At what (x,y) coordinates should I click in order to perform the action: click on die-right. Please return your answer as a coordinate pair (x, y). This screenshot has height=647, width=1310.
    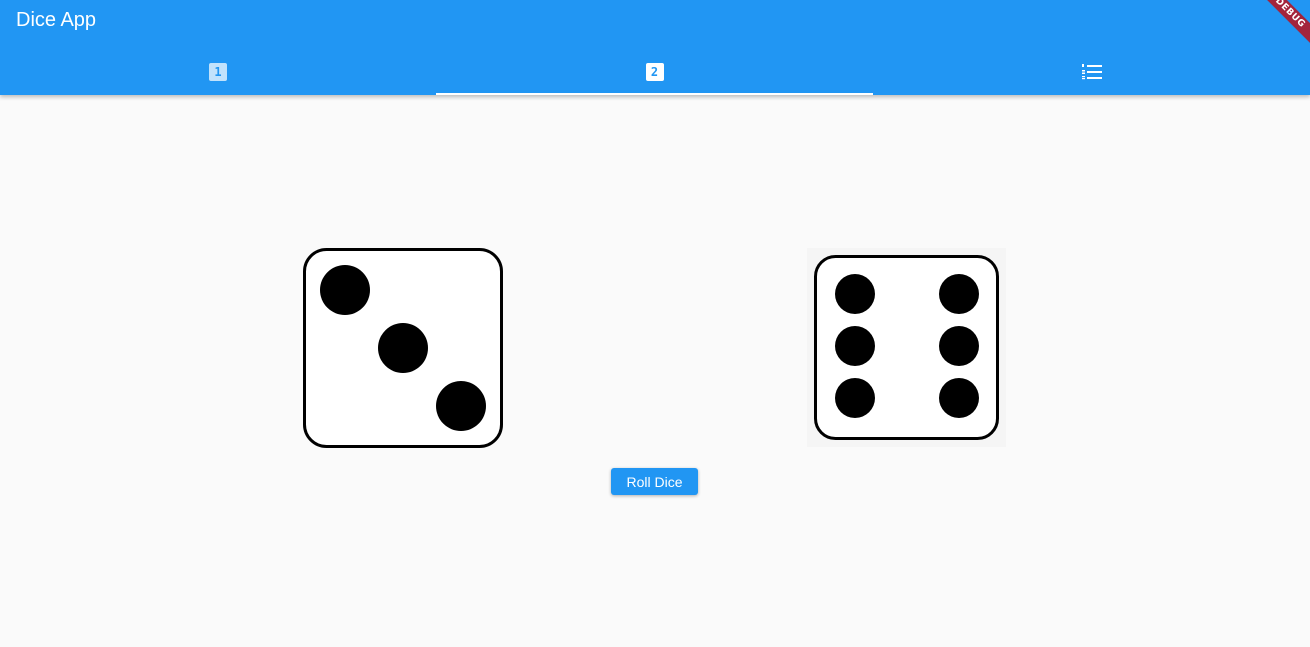
    Looking at the image, I should click on (906, 347).